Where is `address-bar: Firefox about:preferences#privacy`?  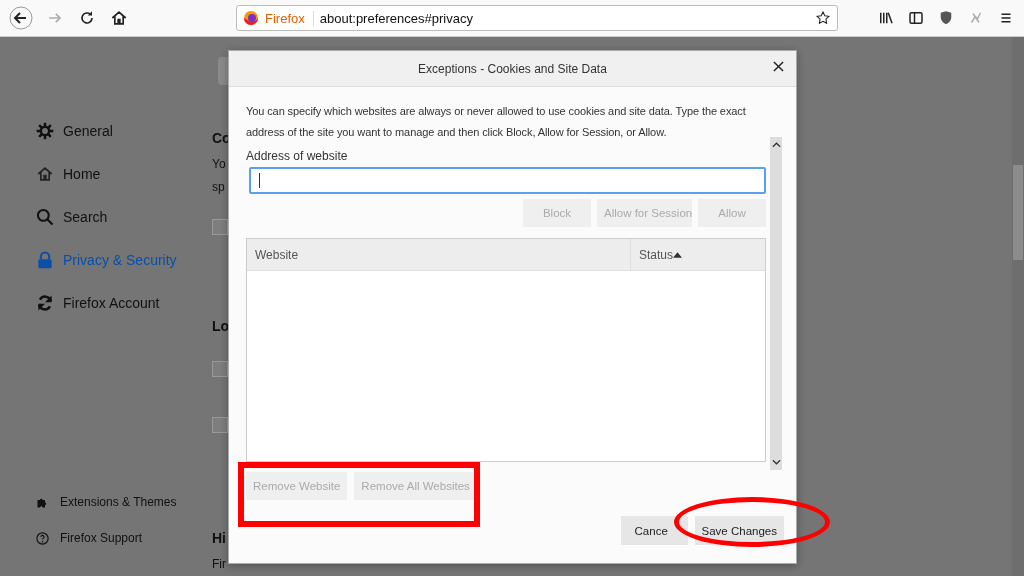
address-bar: Firefox about:preferences#privacy is located at coordinates (537, 18).